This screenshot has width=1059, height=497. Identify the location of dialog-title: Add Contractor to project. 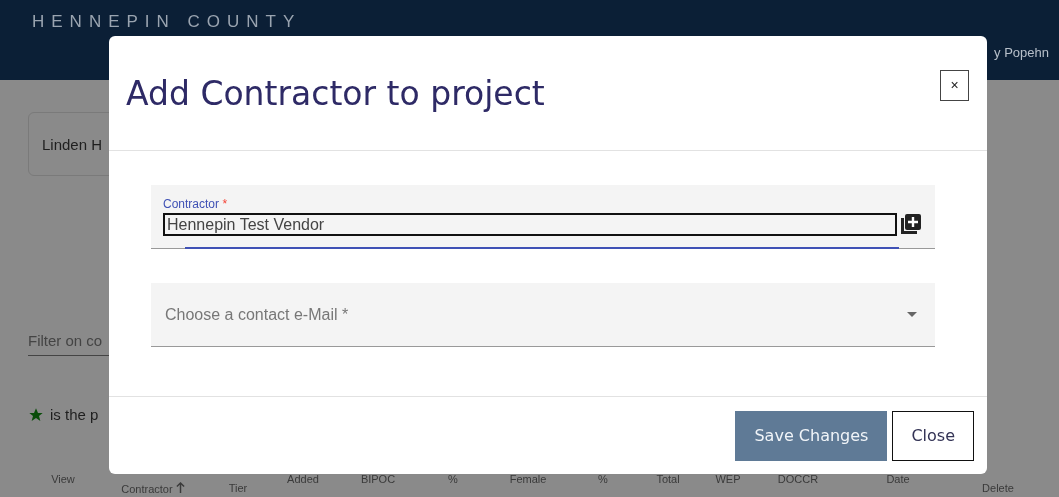
(335, 93).